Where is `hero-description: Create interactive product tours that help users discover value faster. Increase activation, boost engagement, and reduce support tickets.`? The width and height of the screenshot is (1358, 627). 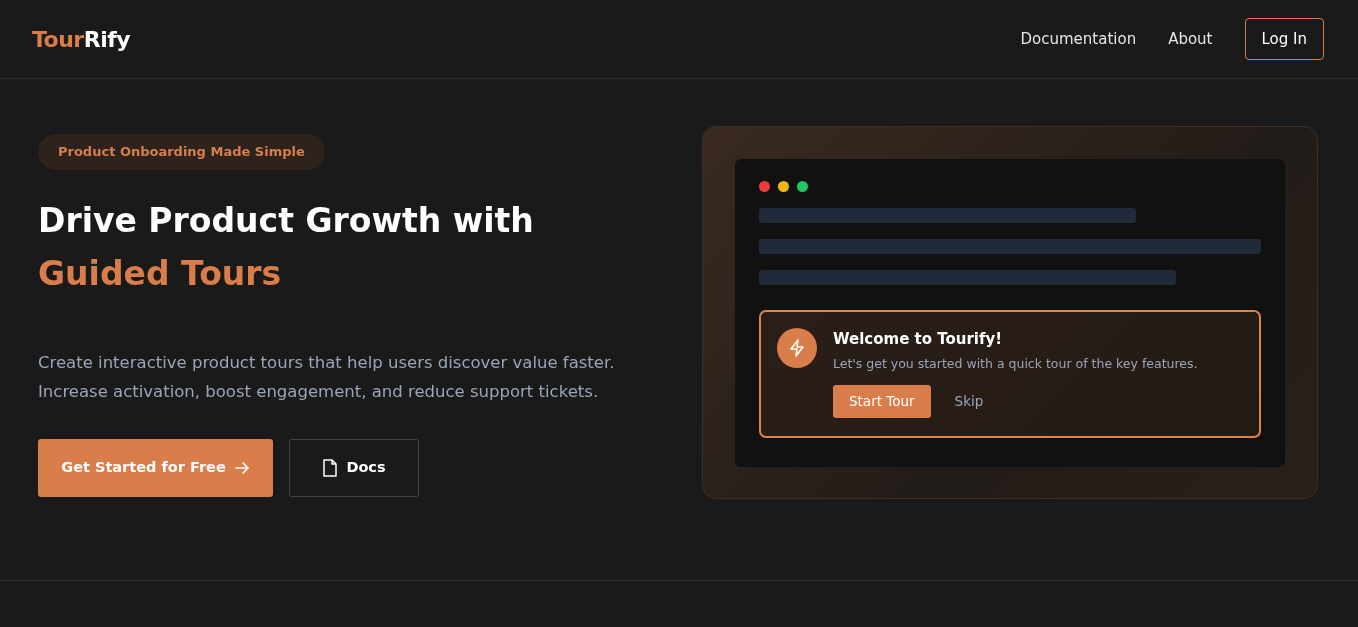
hero-description: Create interactive product tours that help users discover value faster. Increase activation, boost engagement, and reduce support tickets. is located at coordinates (327, 377).